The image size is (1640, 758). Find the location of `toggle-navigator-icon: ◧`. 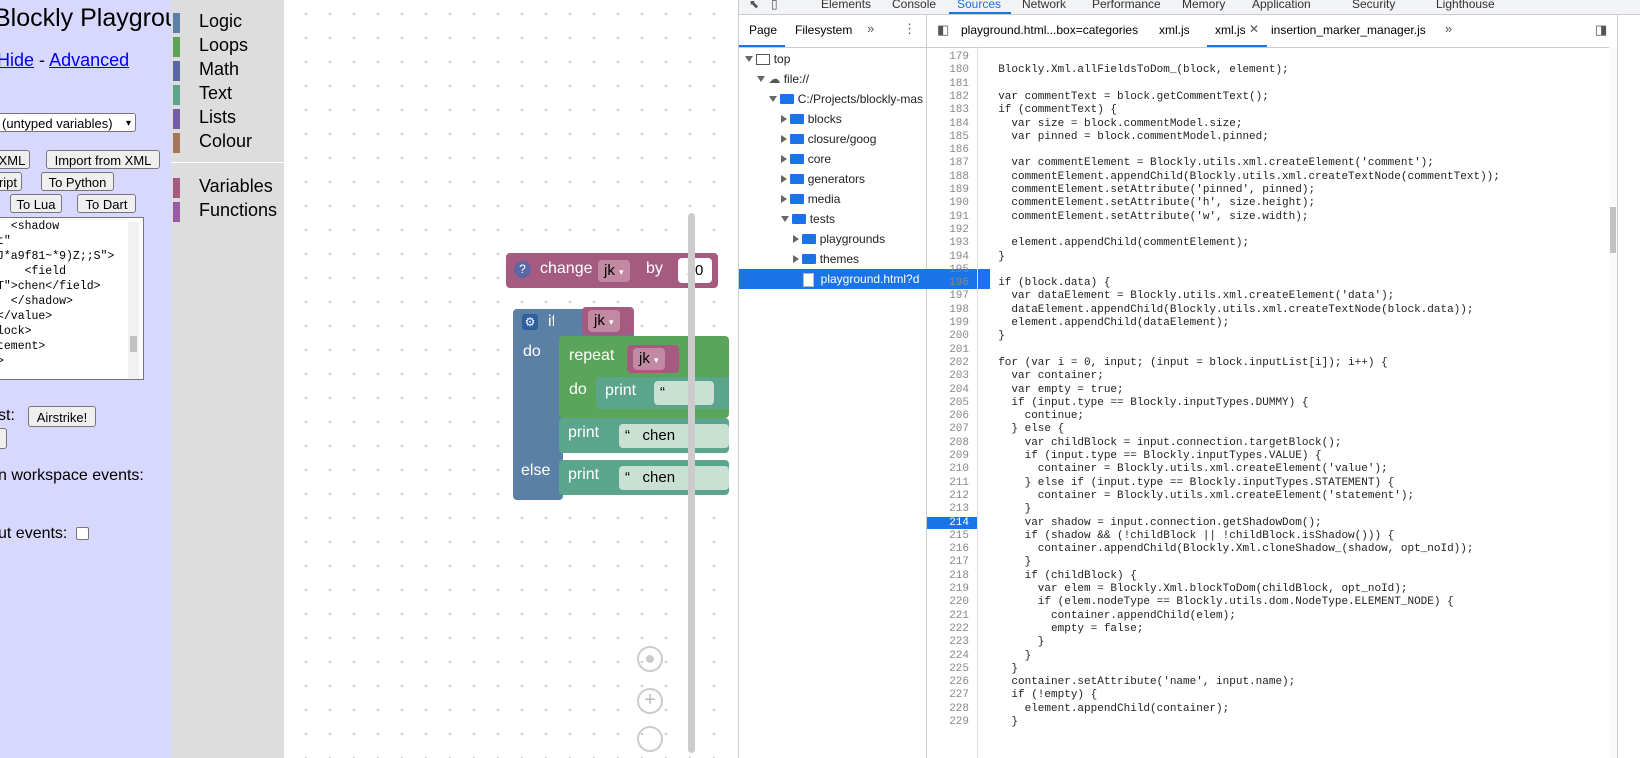

toggle-navigator-icon: ◧ is located at coordinates (943, 30).